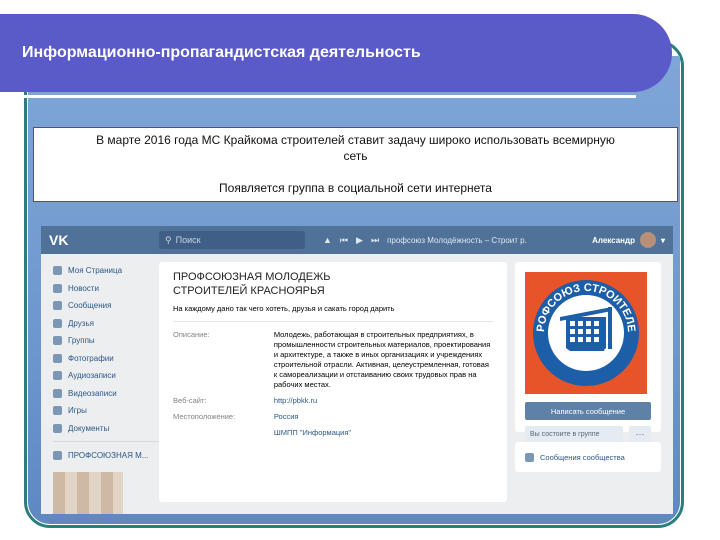 This screenshot has height=540, width=720. I want to click on previous-icon: ⏮, so click(344, 240).